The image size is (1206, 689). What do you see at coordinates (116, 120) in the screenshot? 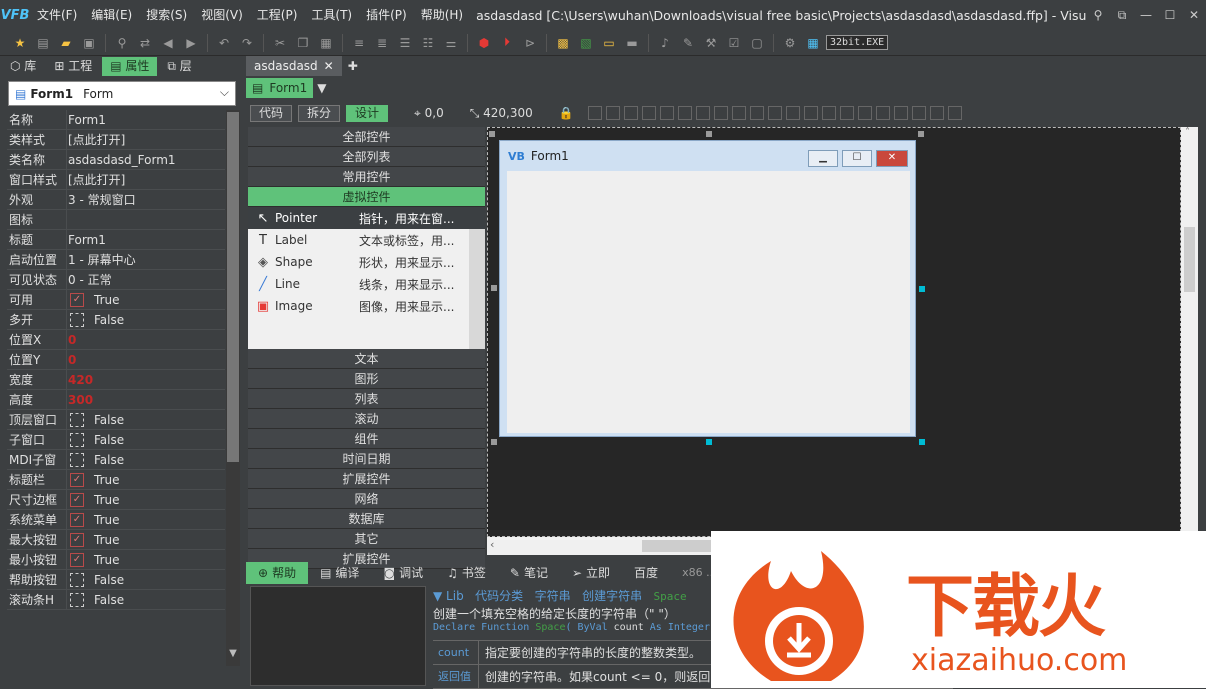
I see `property-row: 名称 Form1` at bounding box center [116, 120].